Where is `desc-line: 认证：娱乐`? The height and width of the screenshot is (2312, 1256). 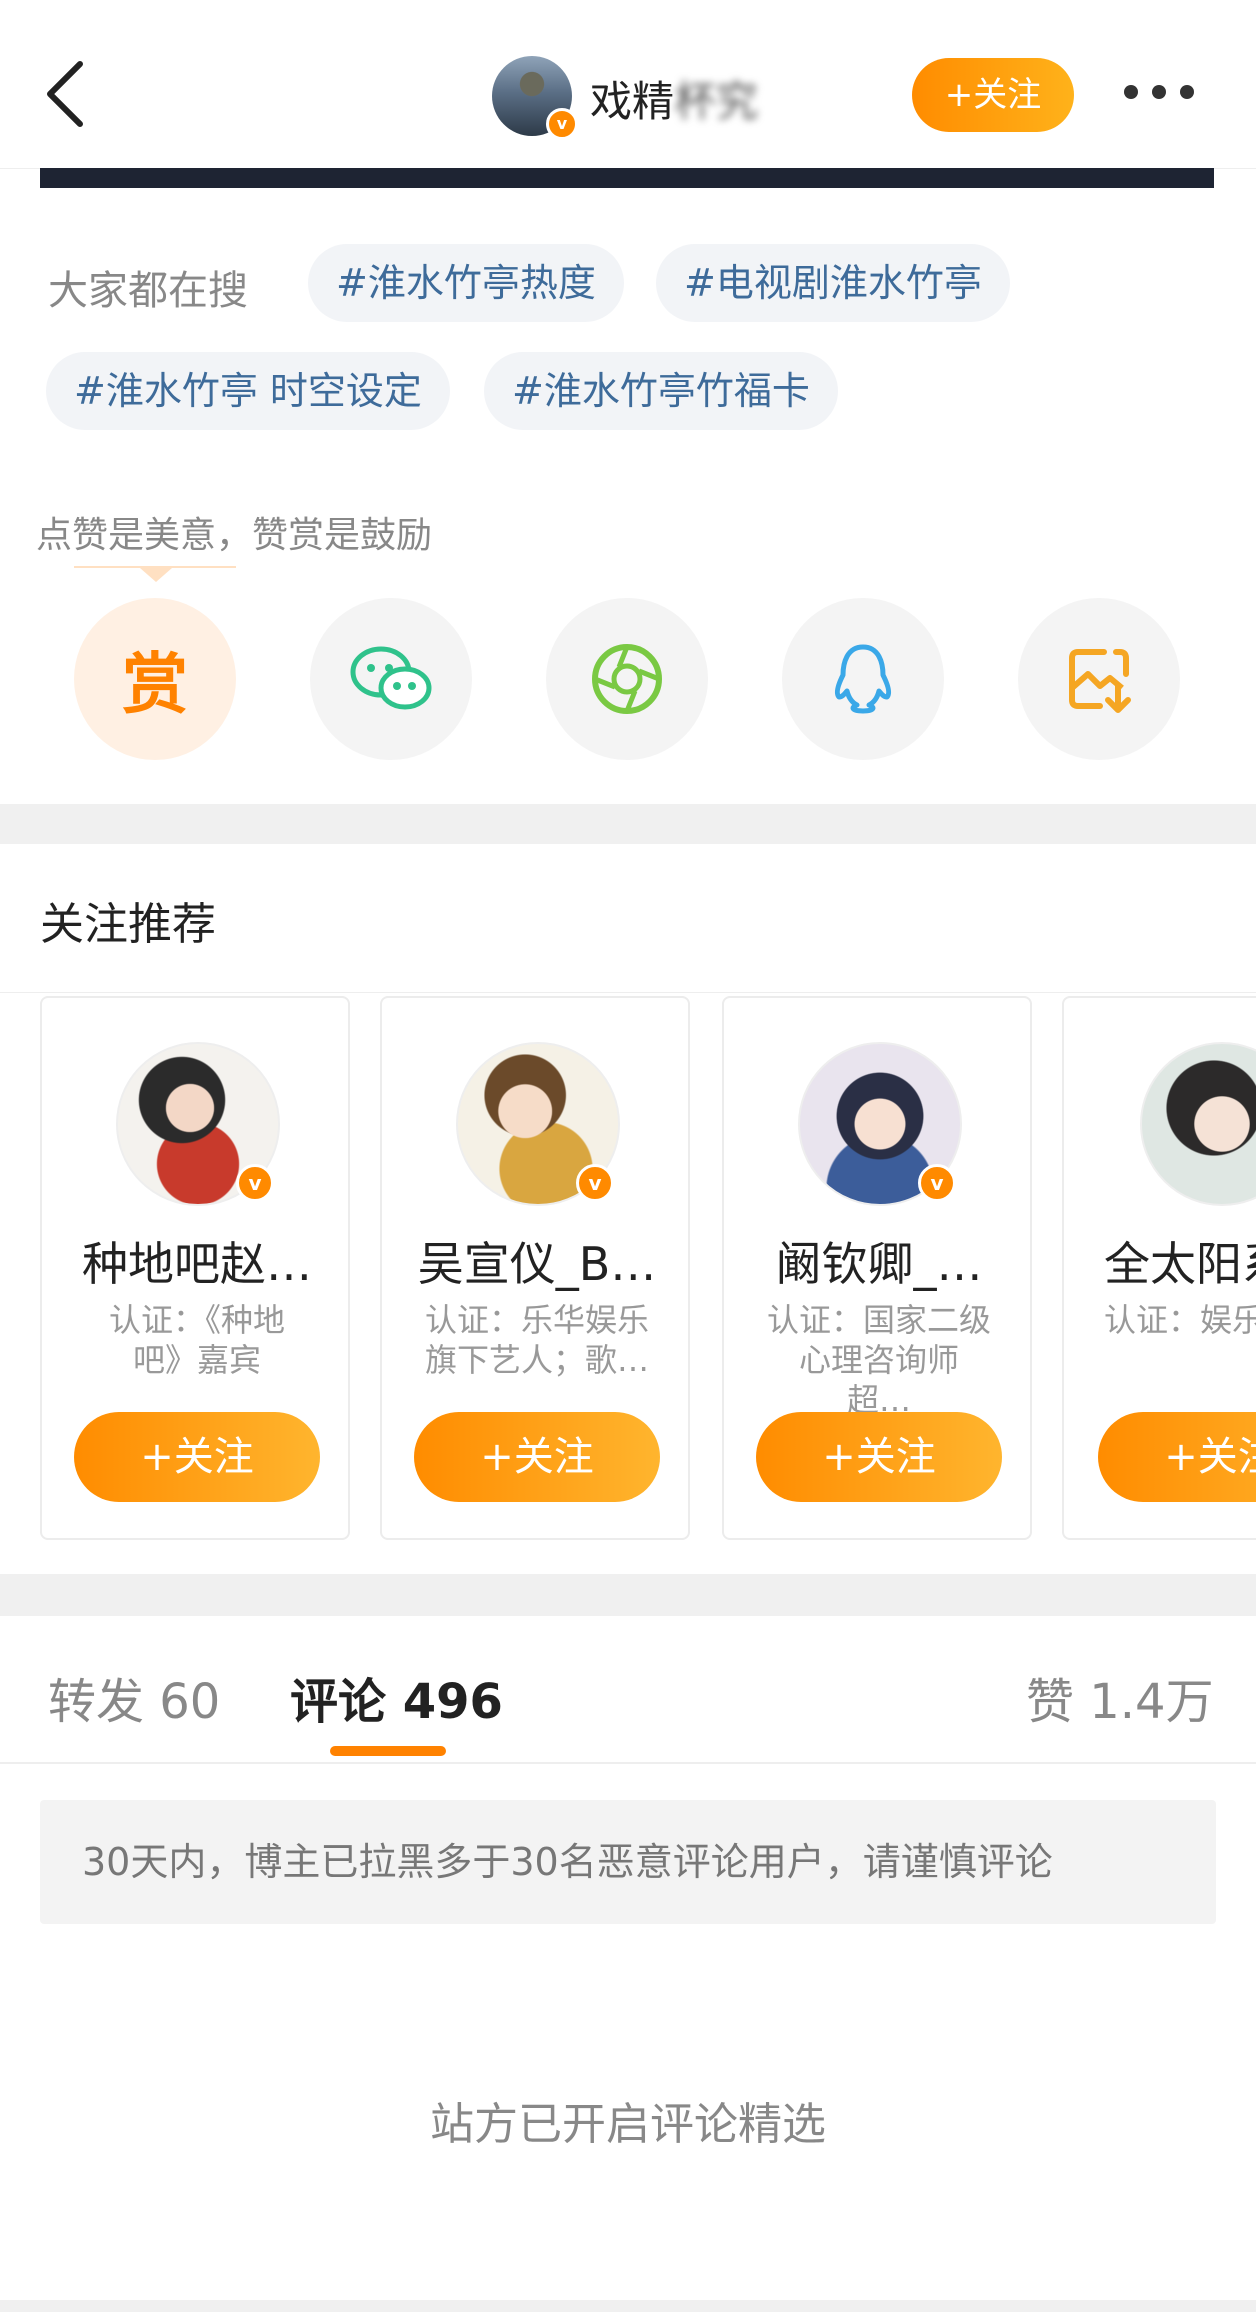 desc-line: 认证：娱乐 is located at coordinates (1180, 1320).